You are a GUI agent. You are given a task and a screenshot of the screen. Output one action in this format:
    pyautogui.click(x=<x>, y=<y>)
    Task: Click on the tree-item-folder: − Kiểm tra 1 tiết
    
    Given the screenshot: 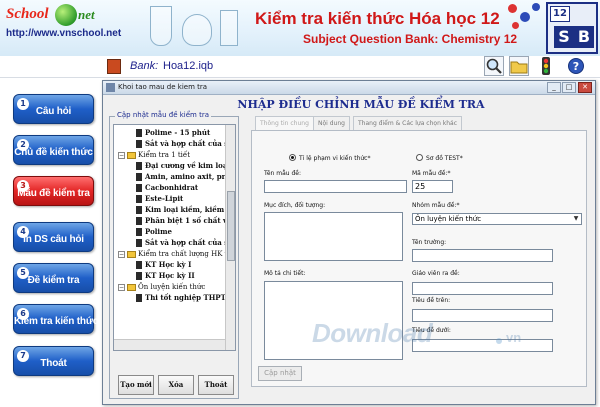 What is the action you would take?
    pyautogui.click(x=154, y=155)
    